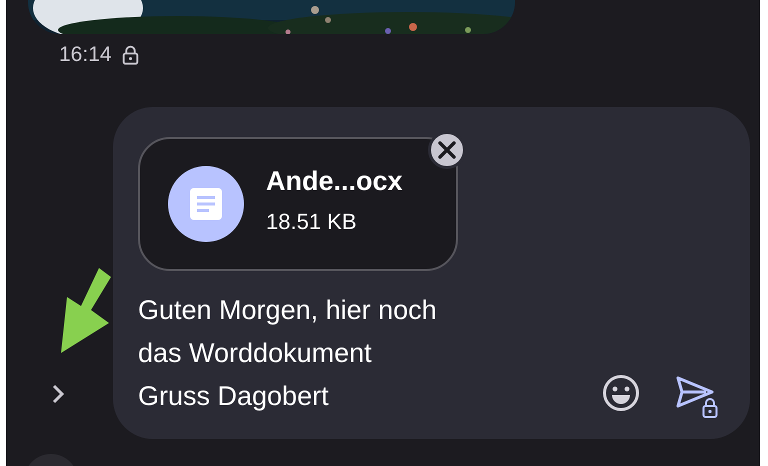 This screenshot has width=768, height=466. I want to click on emoji-icon, so click(621, 393).